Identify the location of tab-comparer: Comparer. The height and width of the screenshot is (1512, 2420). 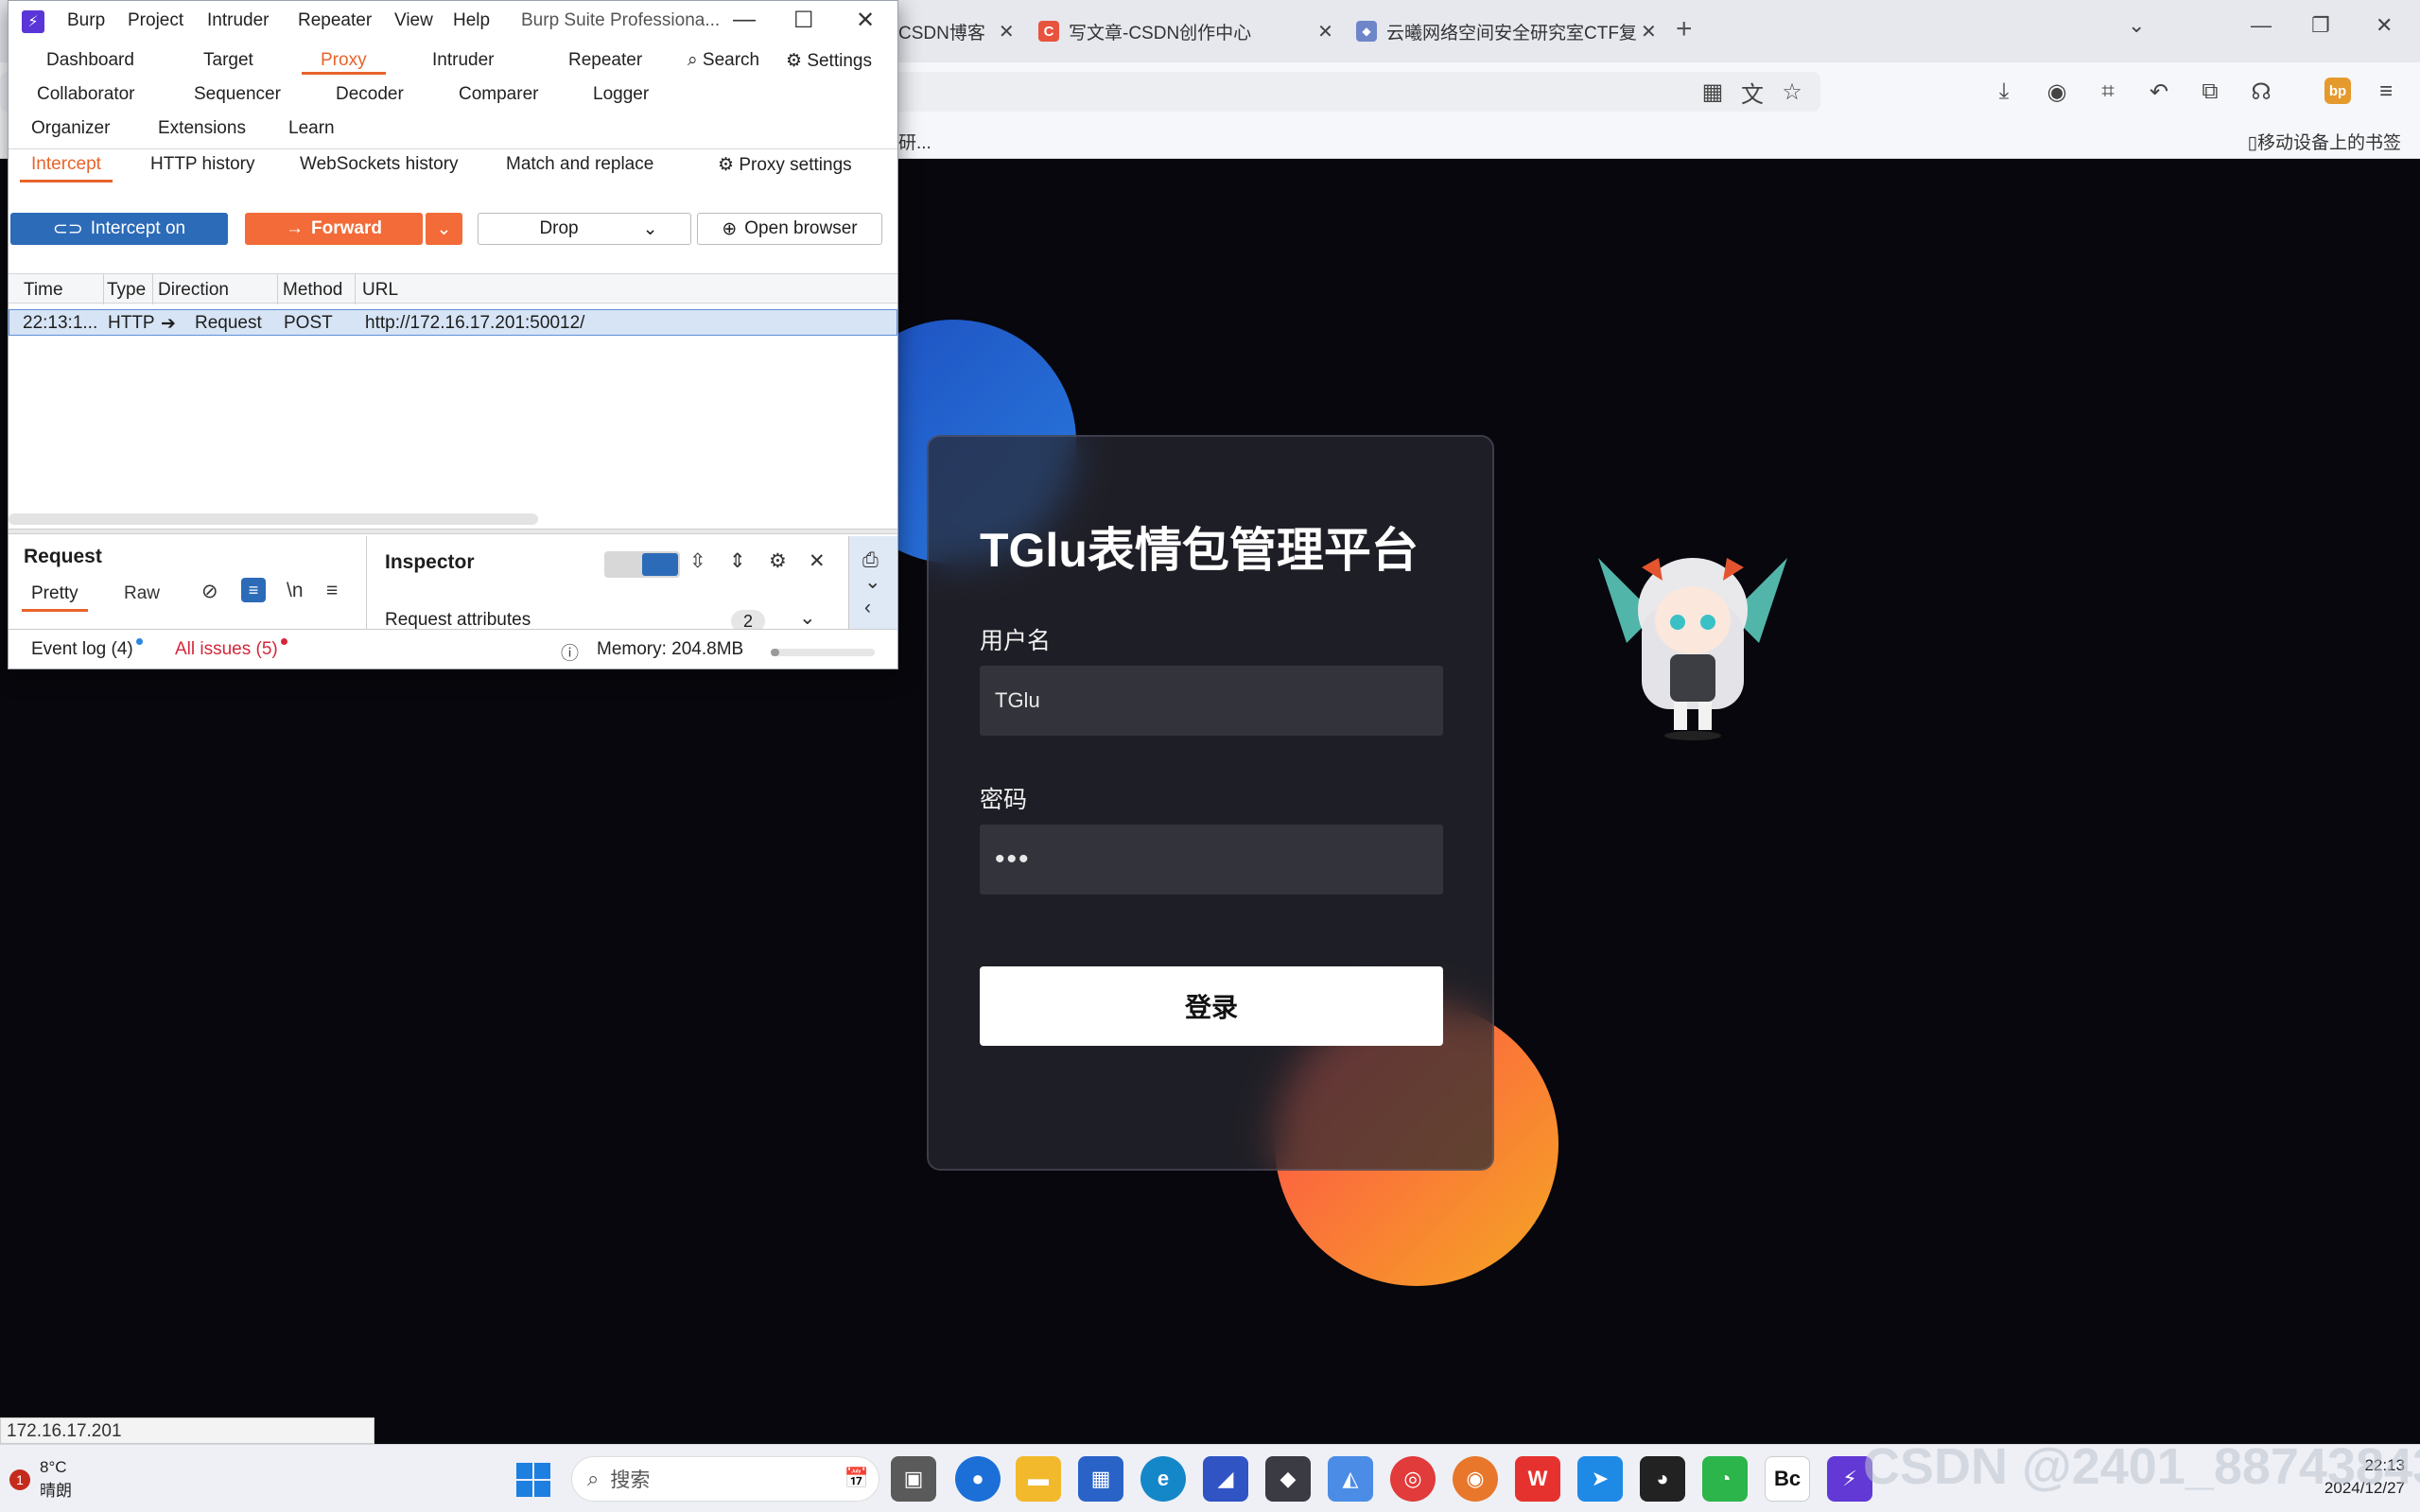
(499, 94).